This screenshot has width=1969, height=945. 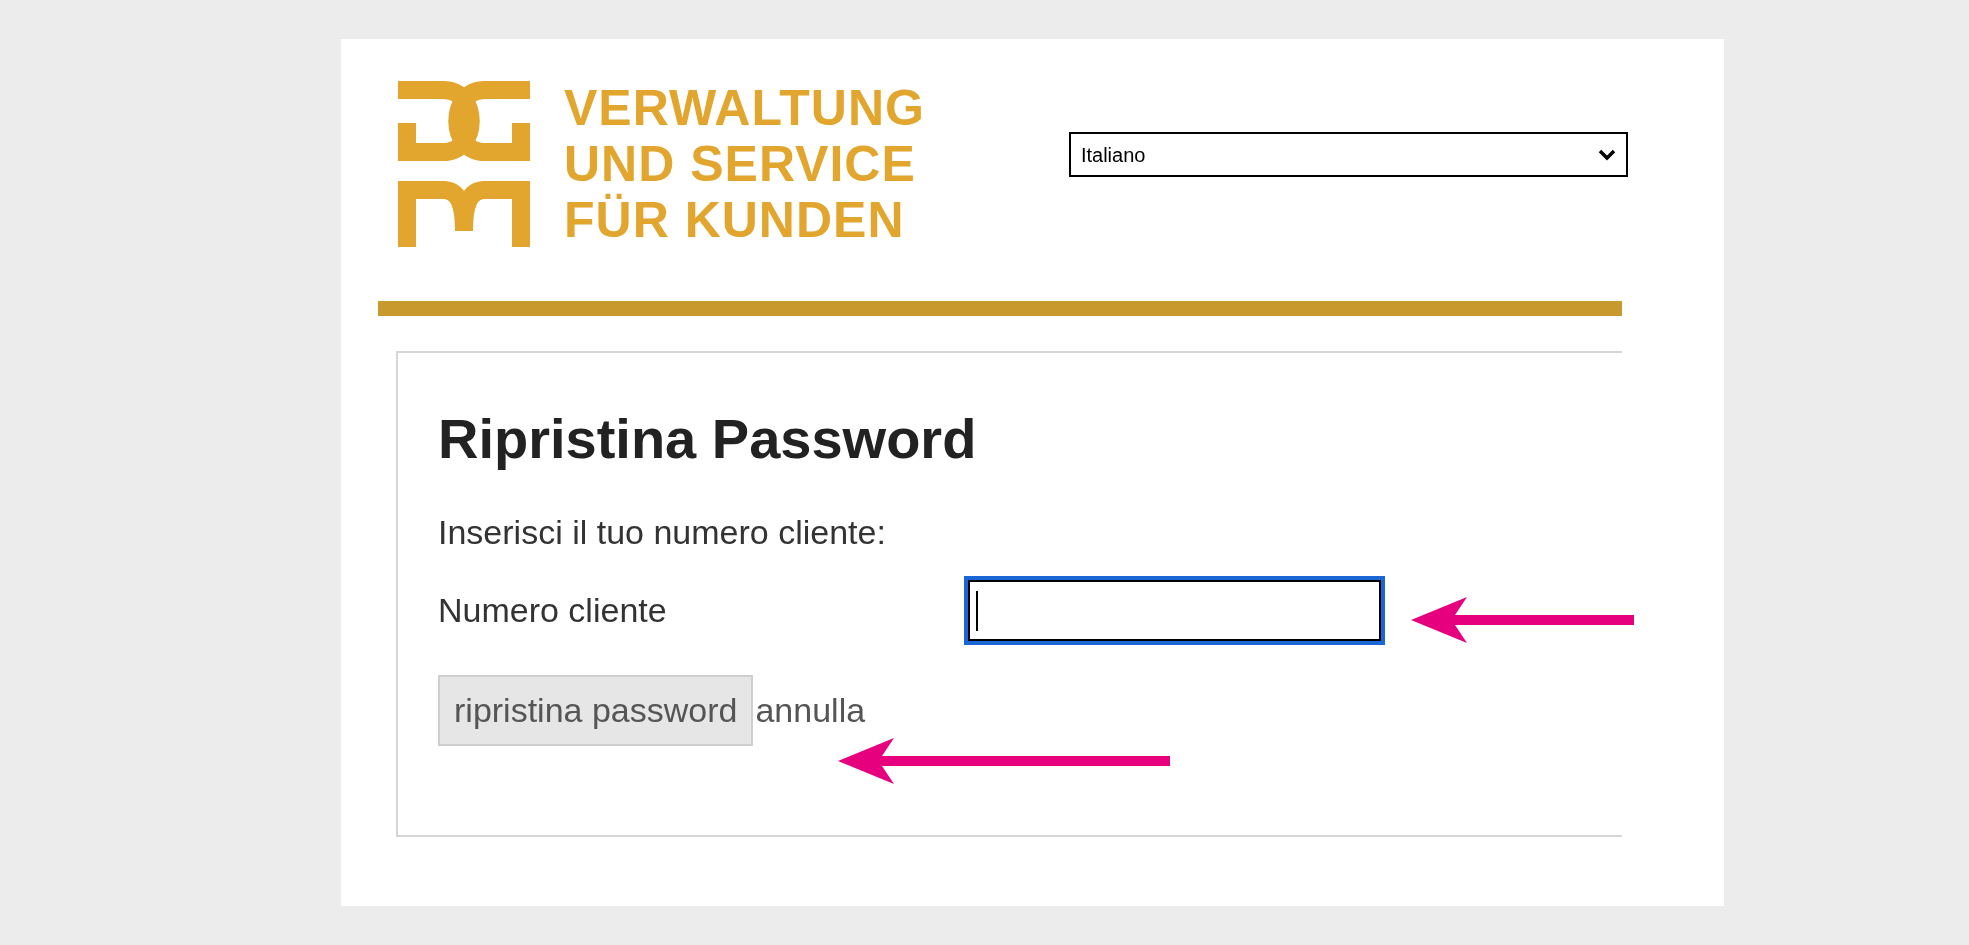 What do you see at coordinates (464, 164) in the screenshot?
I see `logo-mark-icon` at bounding box center [464, 164].